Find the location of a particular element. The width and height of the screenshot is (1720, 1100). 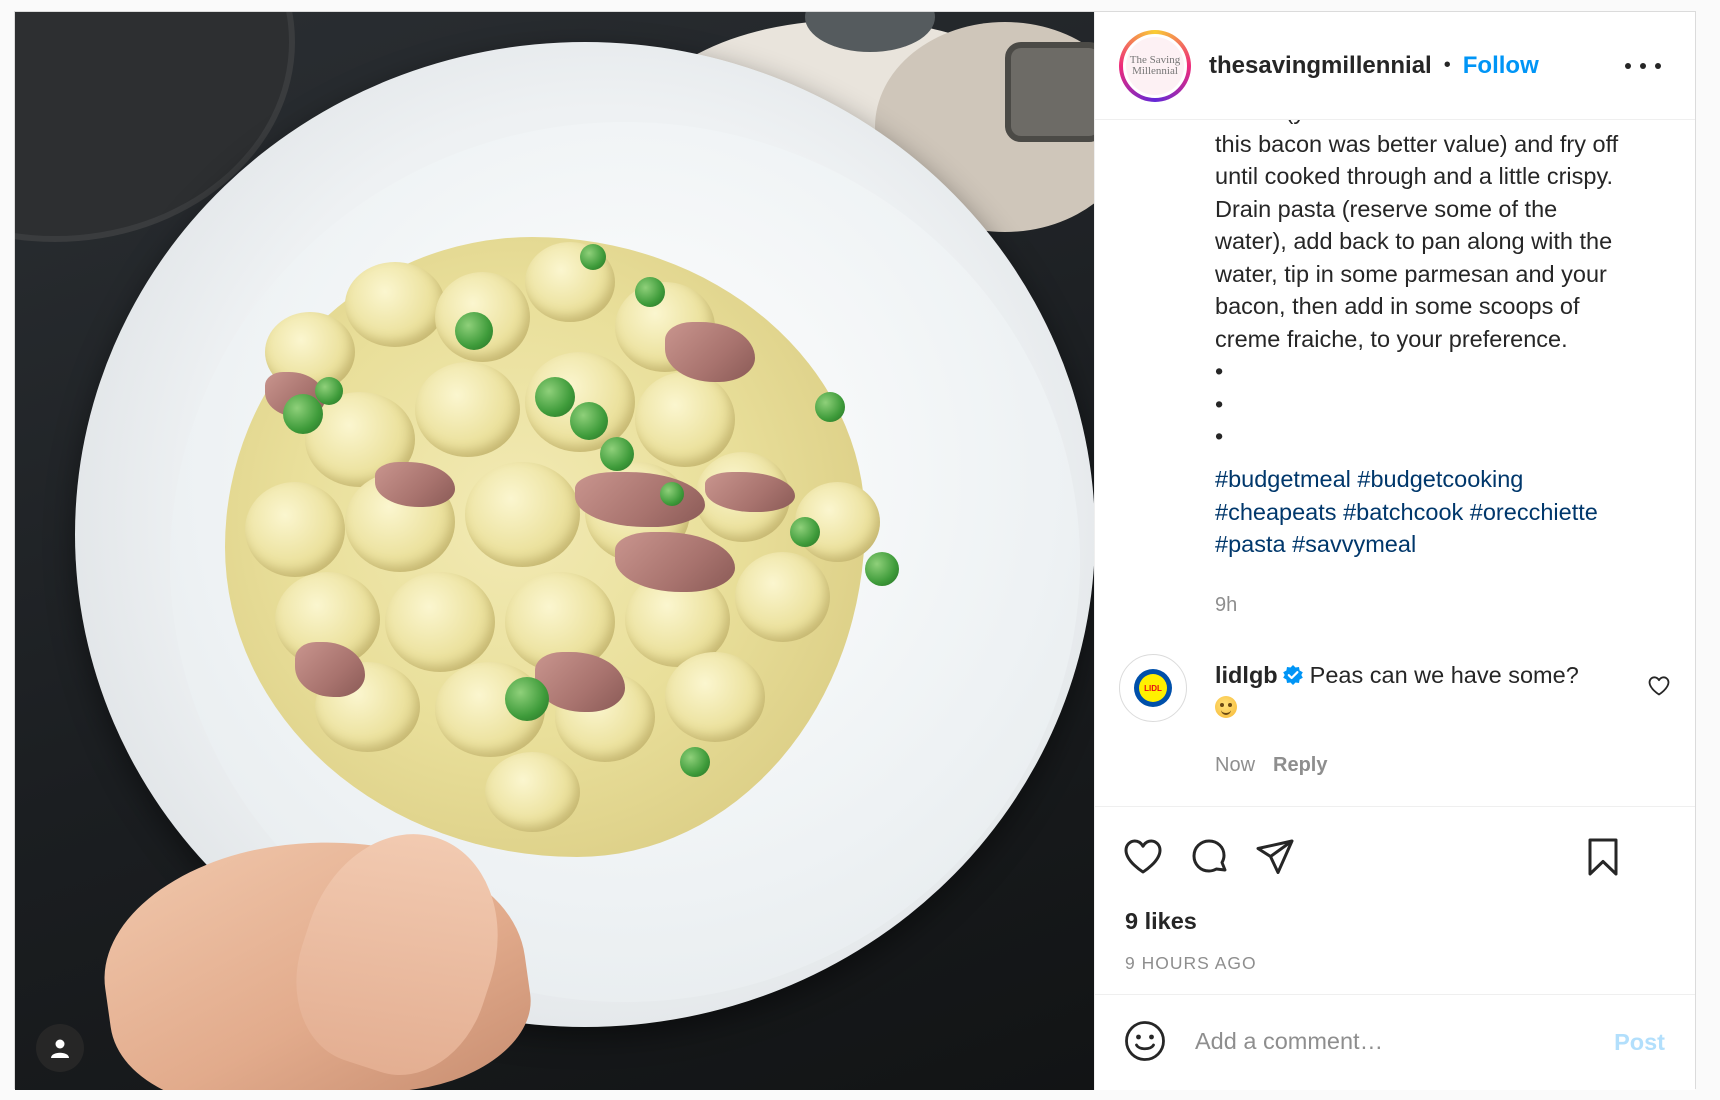

avatar-logo-top: The Saving is located at coordinates (1155, 59).